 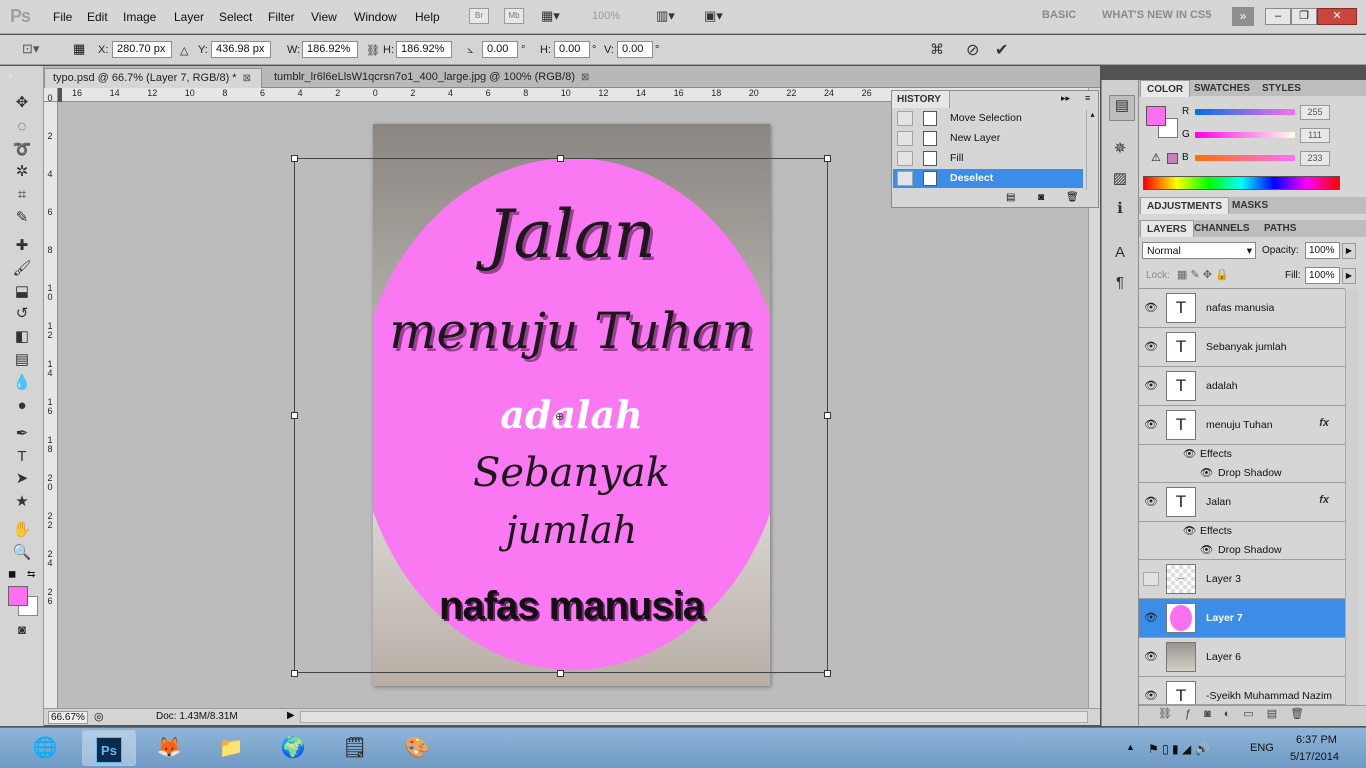 What do you see at coordinates (713, 16) in the screenshot?
I see `screen-mode-icon: ▣▾` at bounding box center [713, 16].